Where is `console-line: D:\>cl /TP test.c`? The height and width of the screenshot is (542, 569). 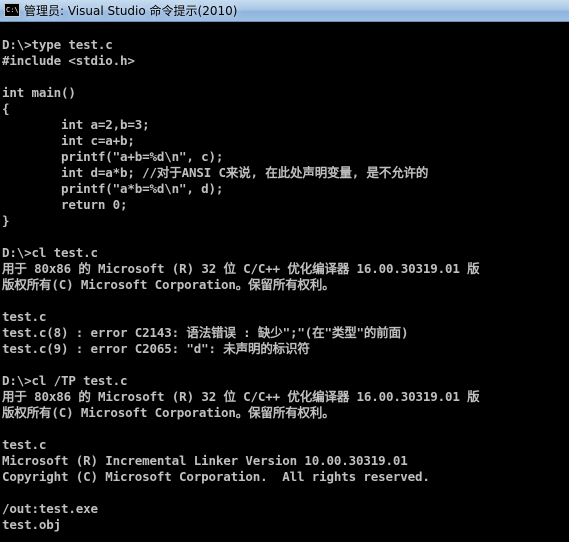 console-line: D:\>cl /TP test.c is located at coordinates (65, 380).